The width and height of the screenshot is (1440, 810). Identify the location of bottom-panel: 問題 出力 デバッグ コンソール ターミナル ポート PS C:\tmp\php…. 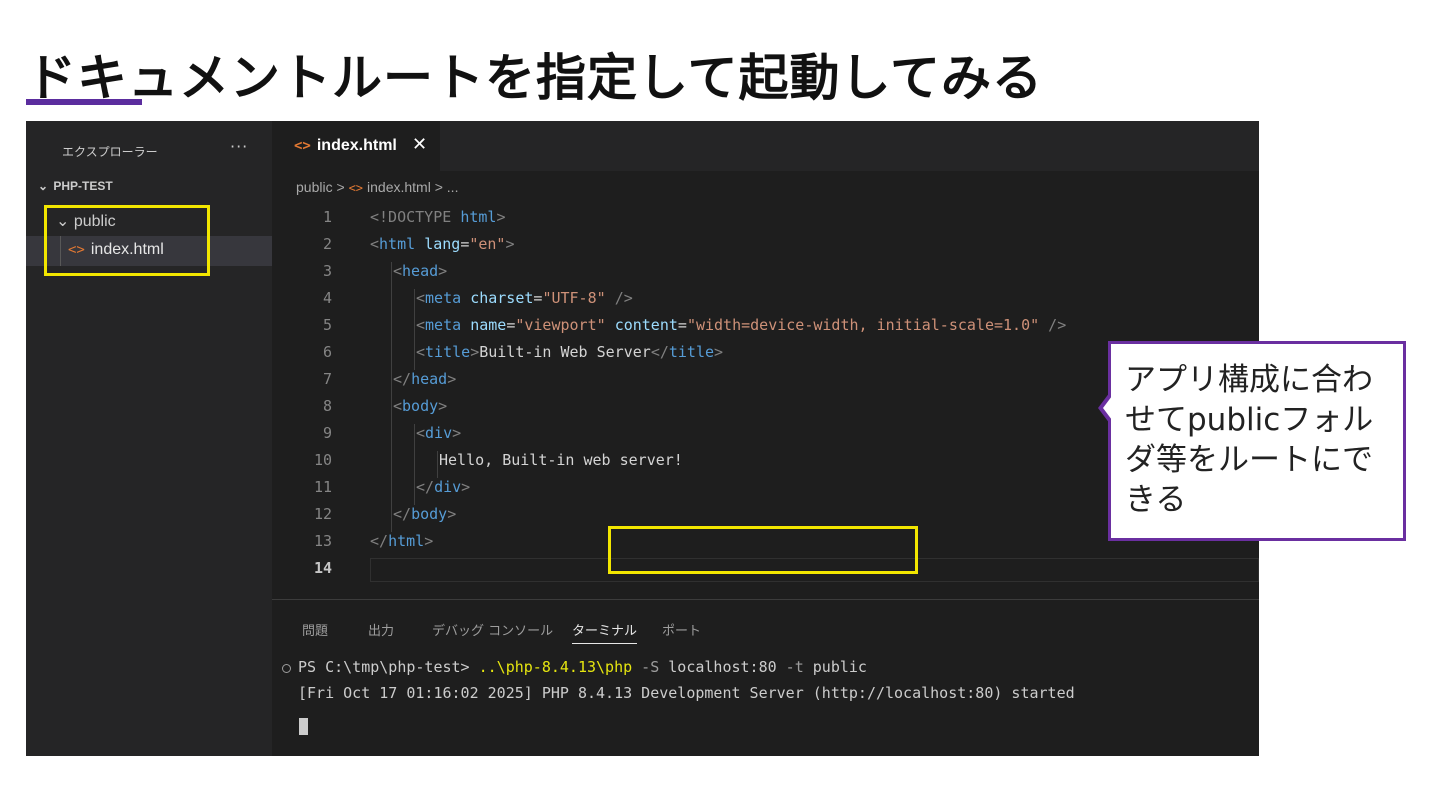
(765, 677).